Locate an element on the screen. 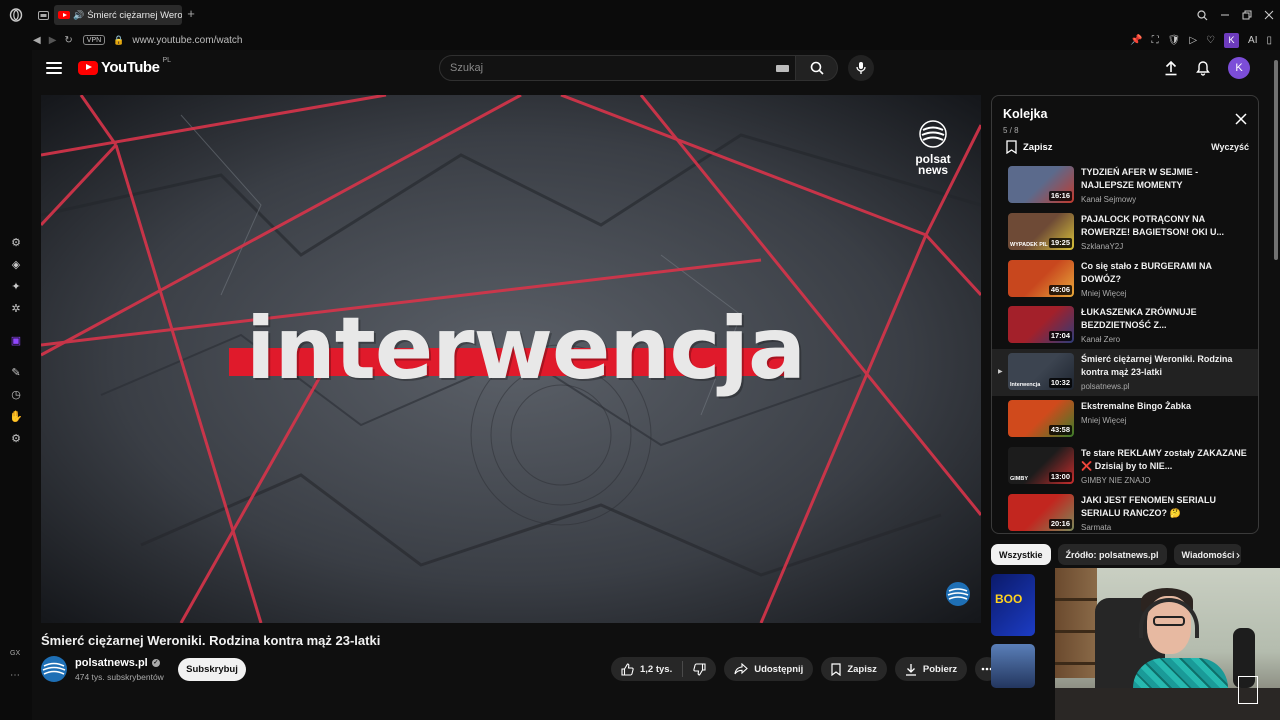  gx-control-icon: ⚙ is located at coordinates (16, 243).